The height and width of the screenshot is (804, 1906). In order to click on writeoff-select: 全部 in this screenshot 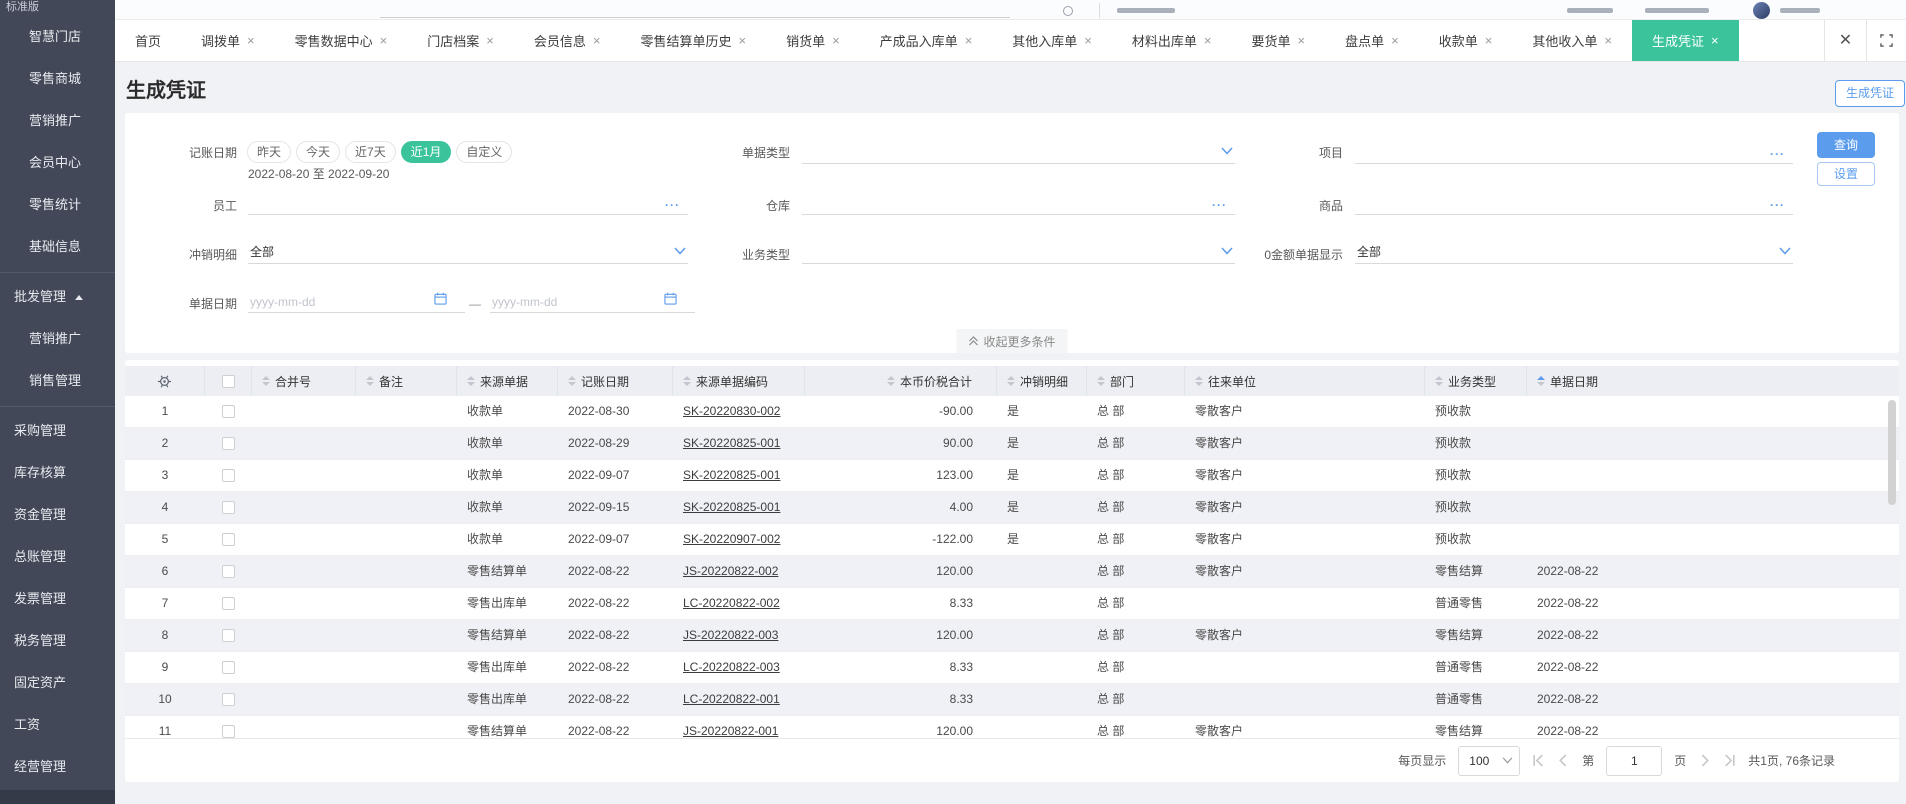, I will do `click(468, 252)`.